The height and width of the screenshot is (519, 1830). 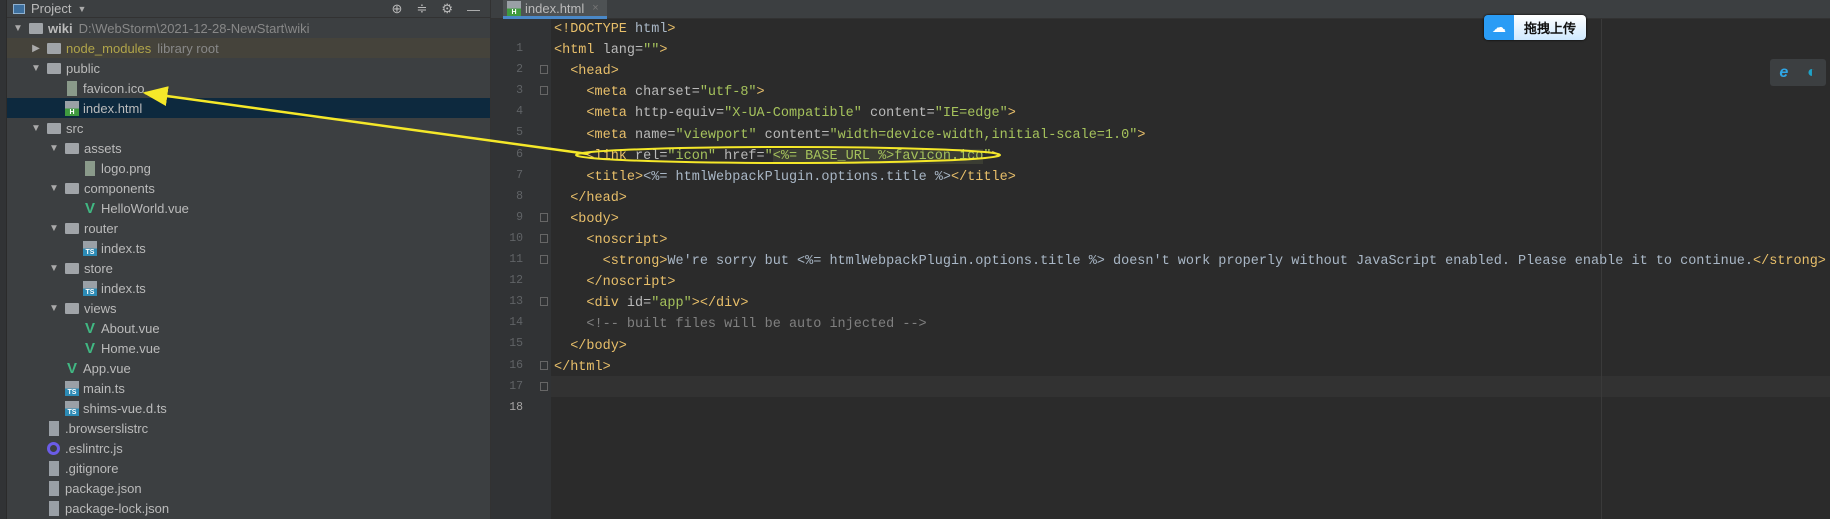 I want to click on code-token: <%= BASE_URL %>favicon.ico, so click(x=878, y=156).